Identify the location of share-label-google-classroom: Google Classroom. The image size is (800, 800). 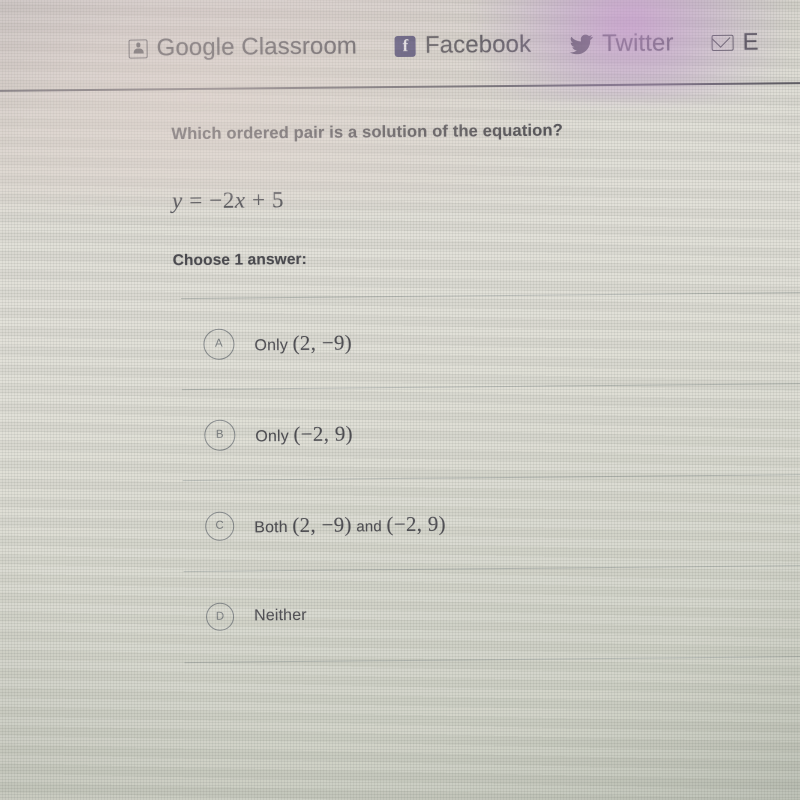
(257, 47).